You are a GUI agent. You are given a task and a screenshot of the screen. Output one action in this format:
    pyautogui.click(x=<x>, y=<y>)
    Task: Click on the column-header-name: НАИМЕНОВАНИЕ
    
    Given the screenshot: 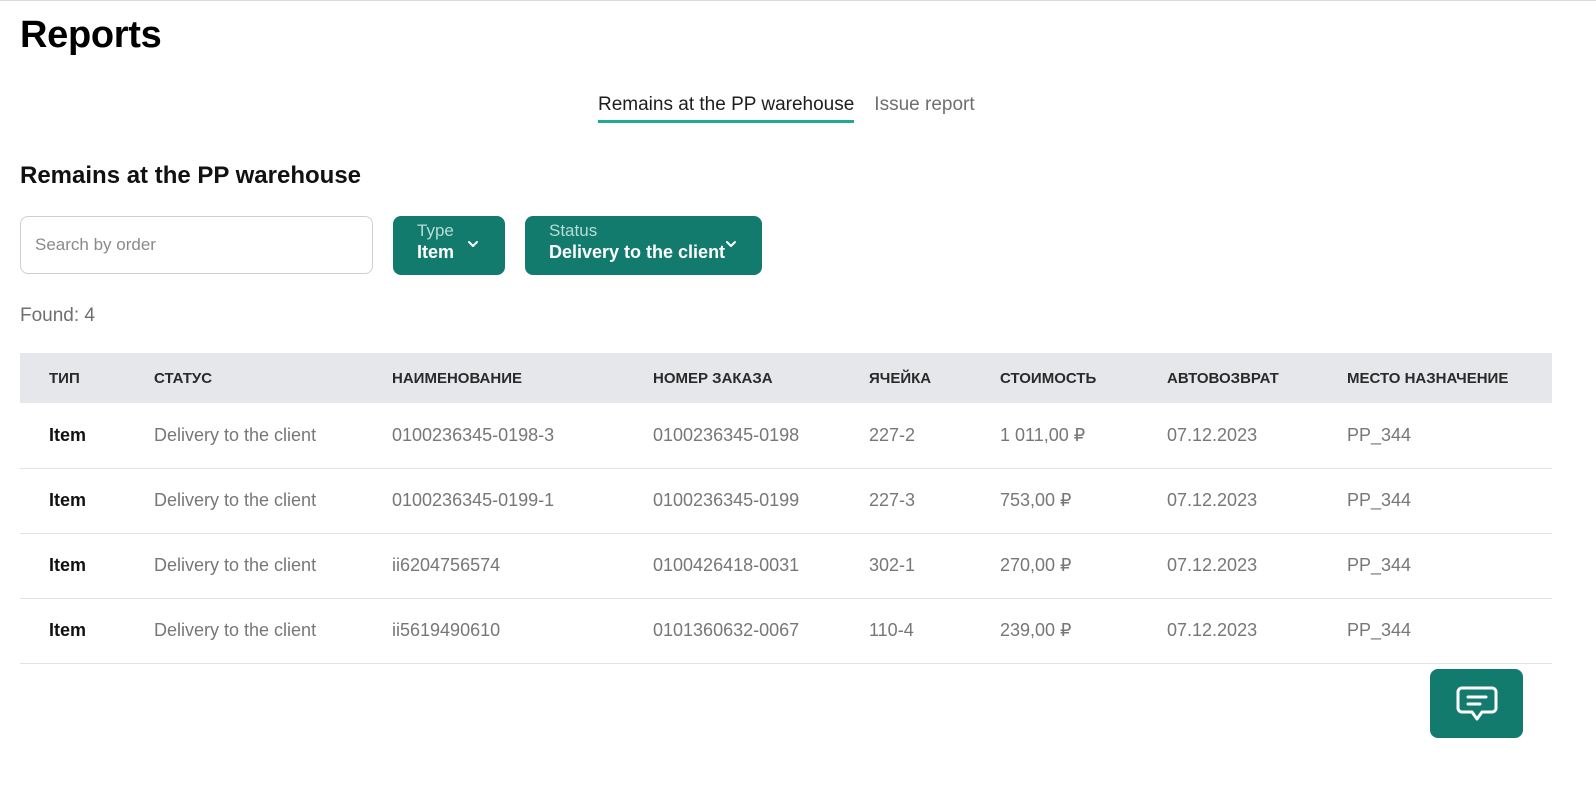 What is the action you would take?
    pyautogui.click(x=522, y=378)
    